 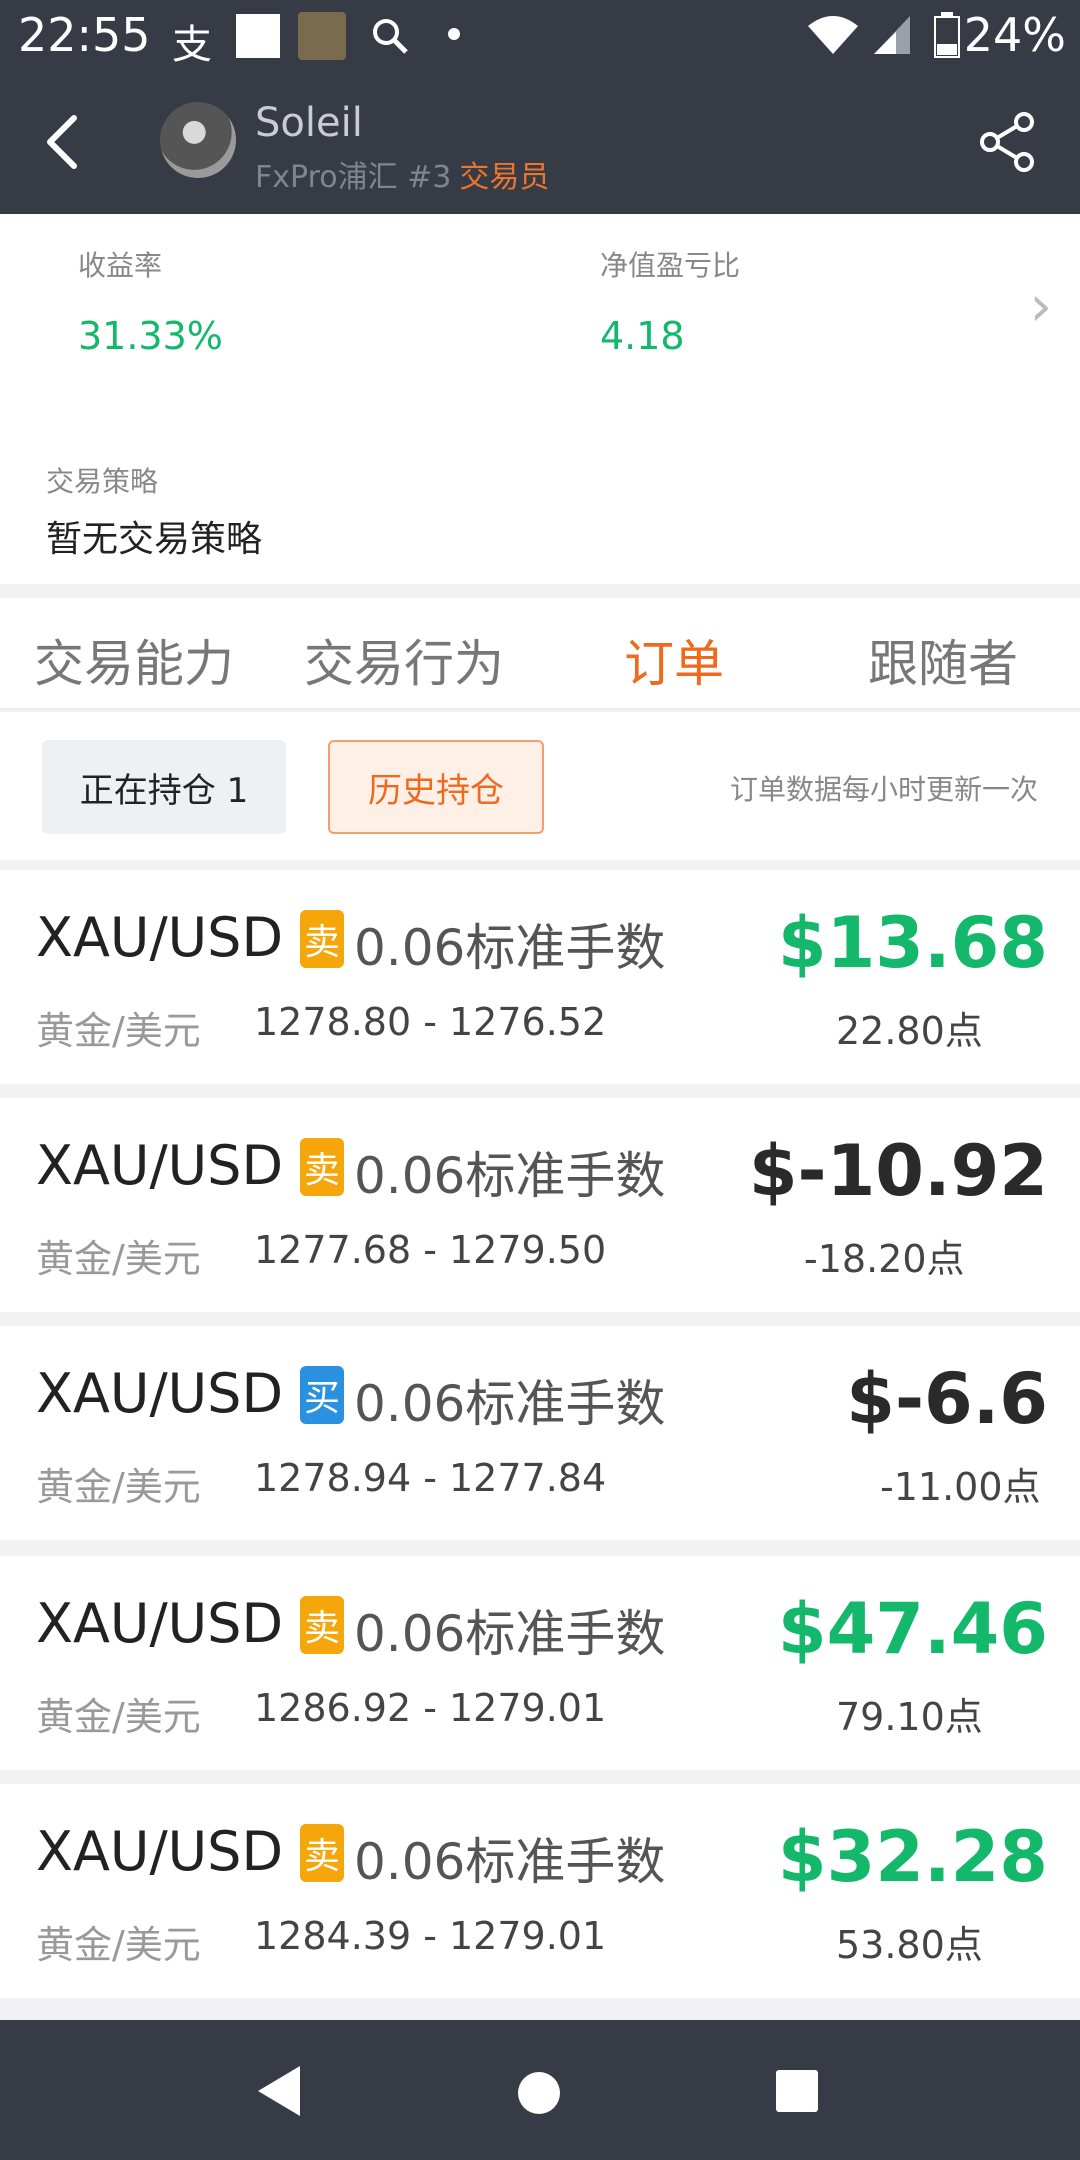 What do you see at coordinates (430, 1936) in the screenshot?
I see `order-price-range: 1284.39 - 1279.01` at bounding box center [430, 1936].